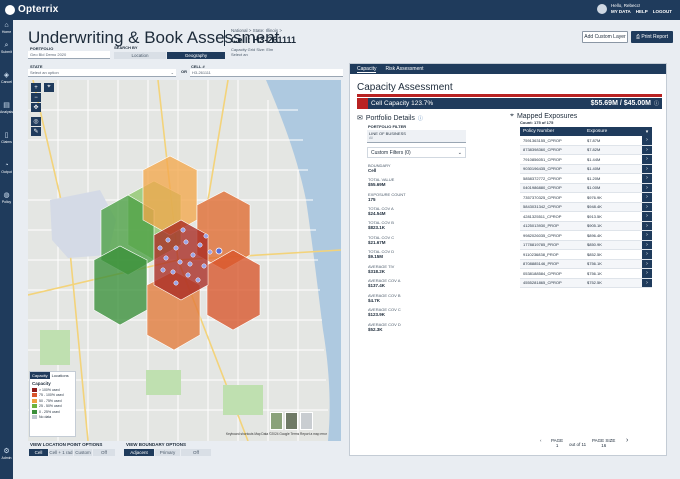 This screenshot has width=680, height=479. Describe the element at coordinates (276, 421) in the screenshot. I see `map-type-terrain` at that location.